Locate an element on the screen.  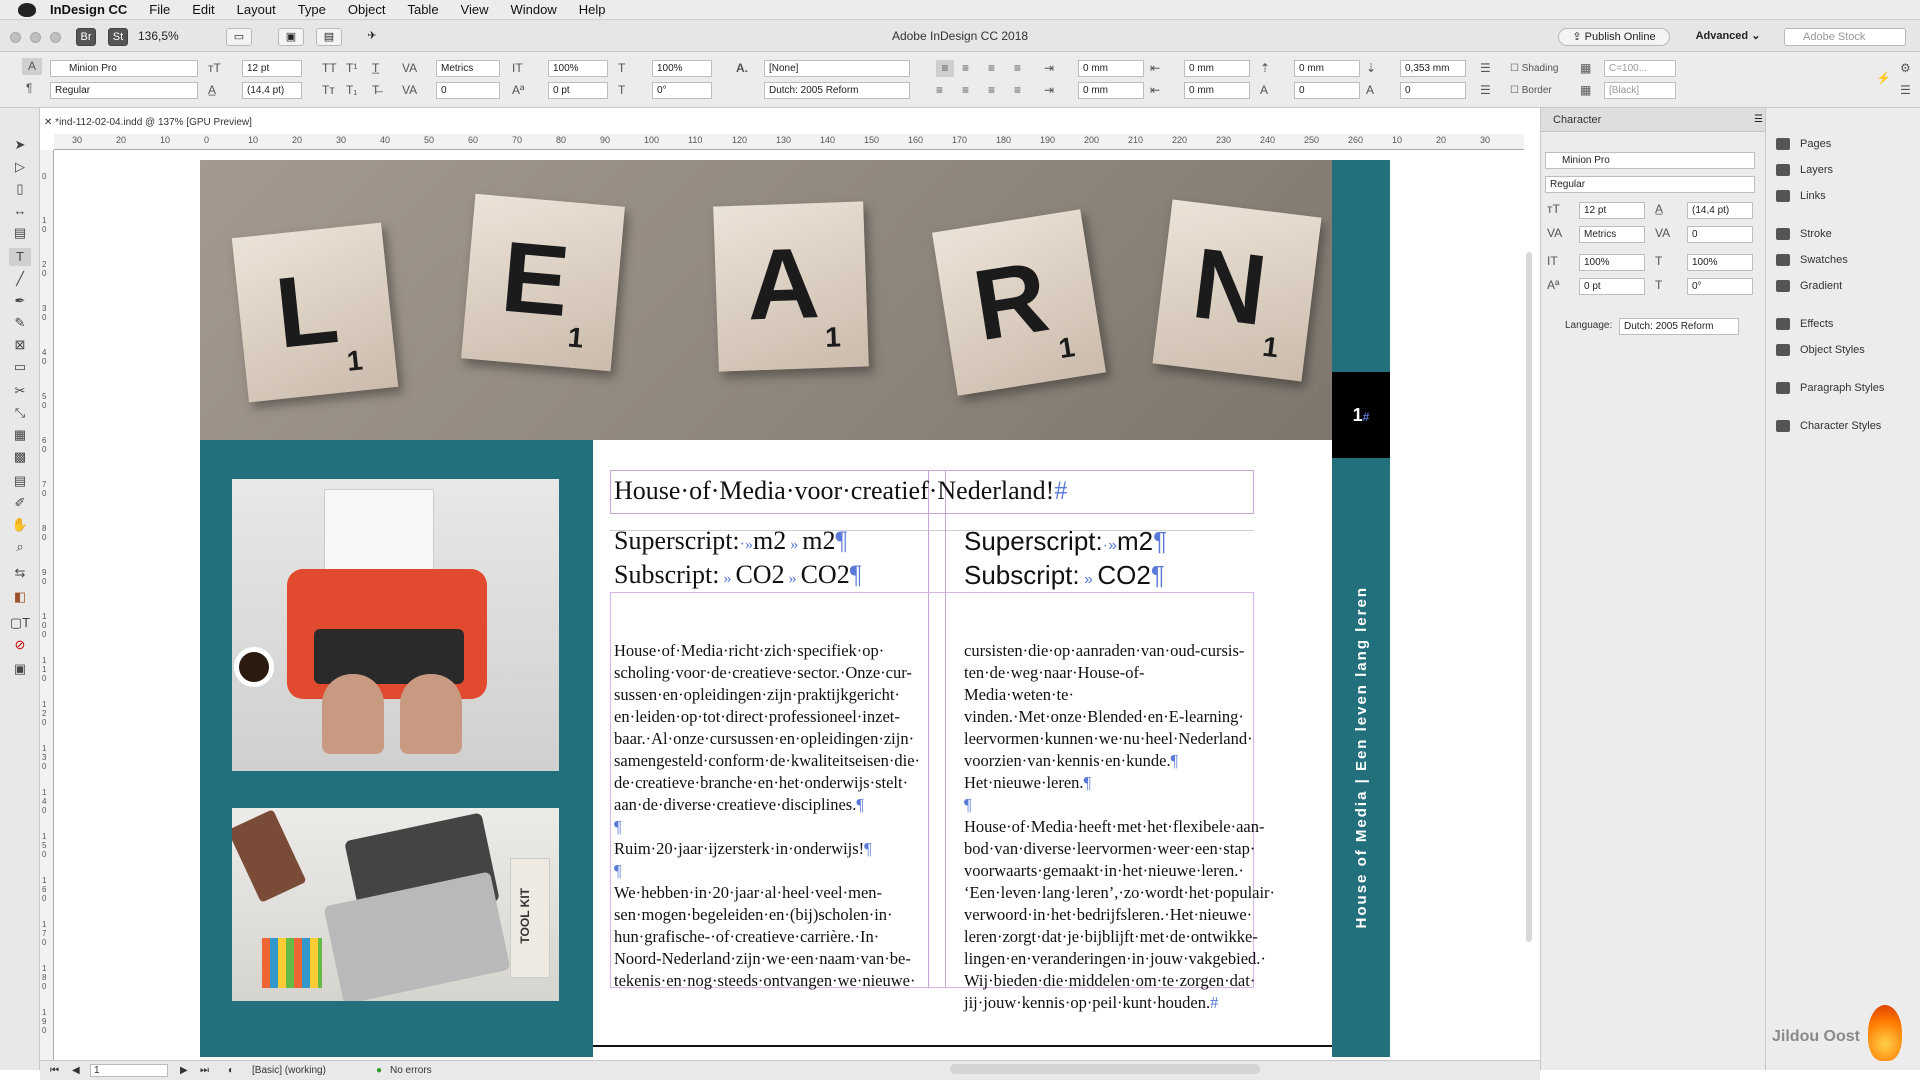
dock-layers: Layers is located at coordinates (1804, 170).